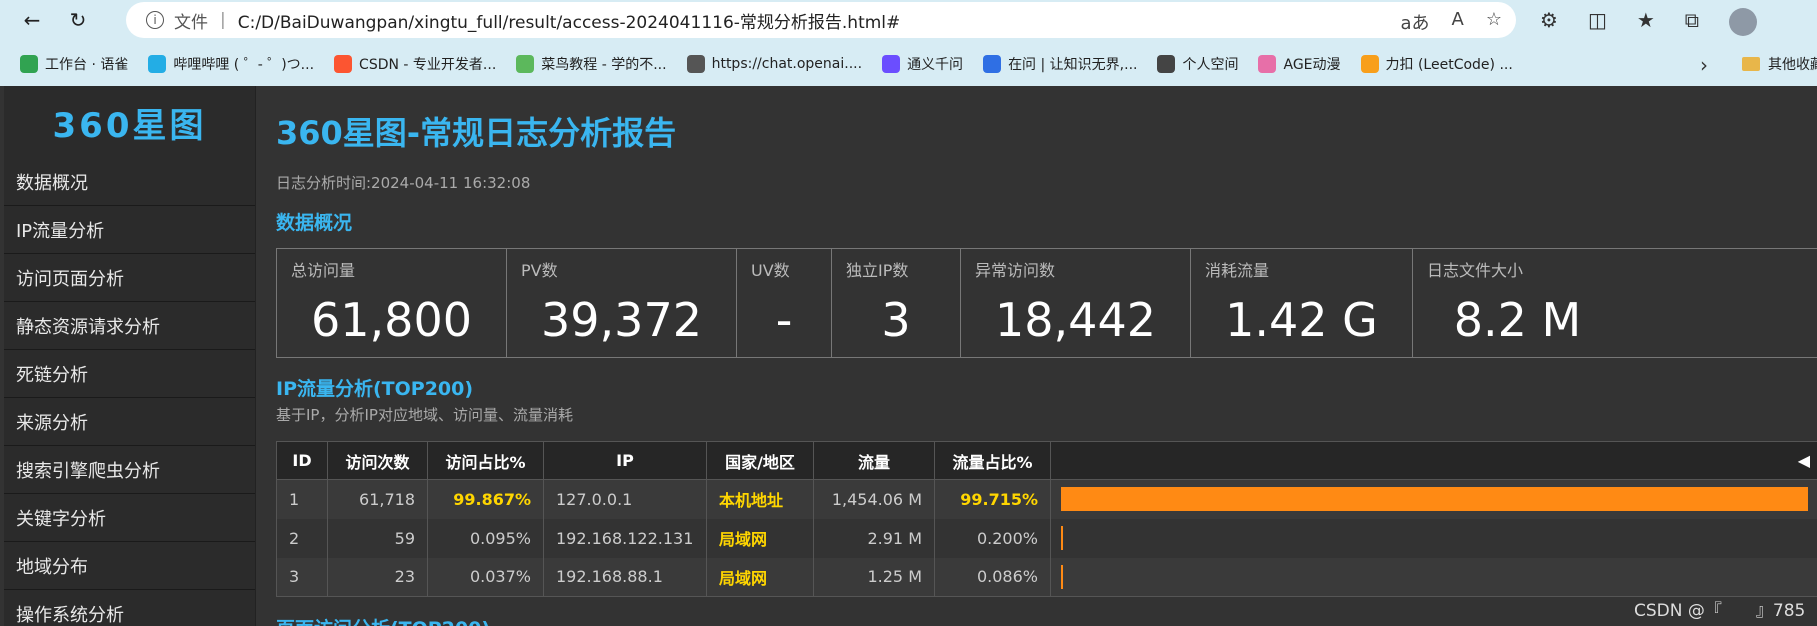  Describe the element at coordinates (485, 538) in the screenshot. I see `cell-visit-pct: 0.095%` at that location.